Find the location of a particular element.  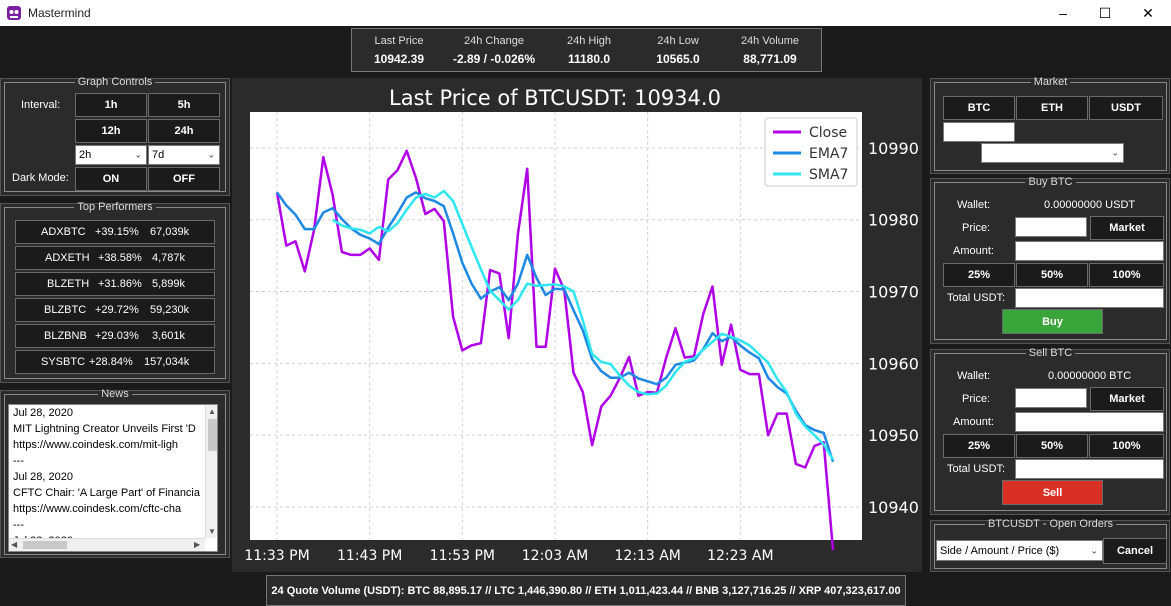

interval-12h-button: 12h is located at coordinates (111, 131).